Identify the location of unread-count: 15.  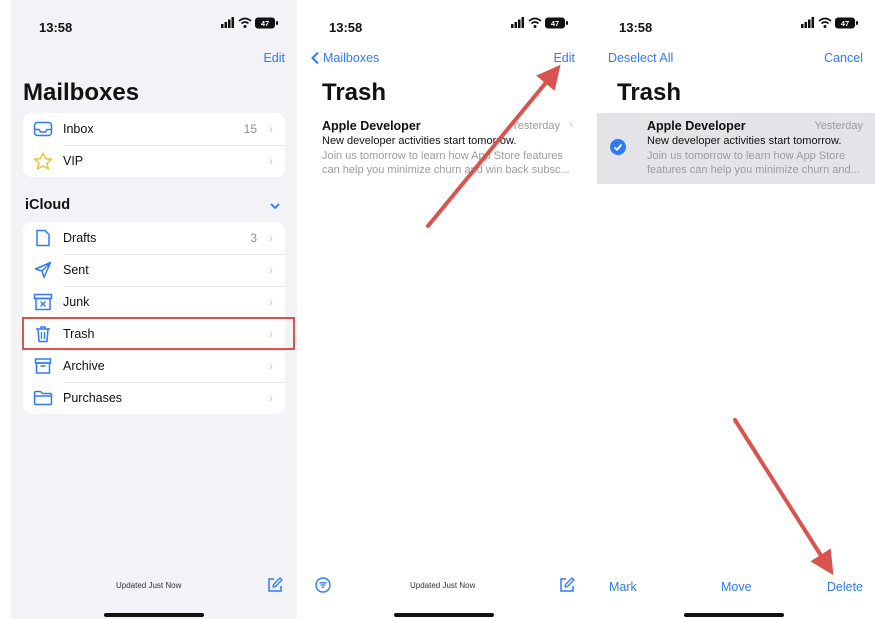
(250, 129).